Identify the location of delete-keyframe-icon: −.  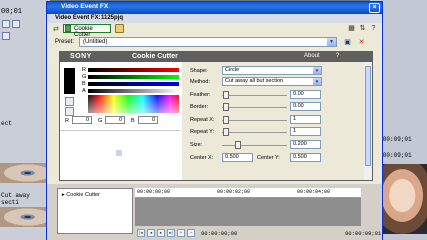
(191, 233).